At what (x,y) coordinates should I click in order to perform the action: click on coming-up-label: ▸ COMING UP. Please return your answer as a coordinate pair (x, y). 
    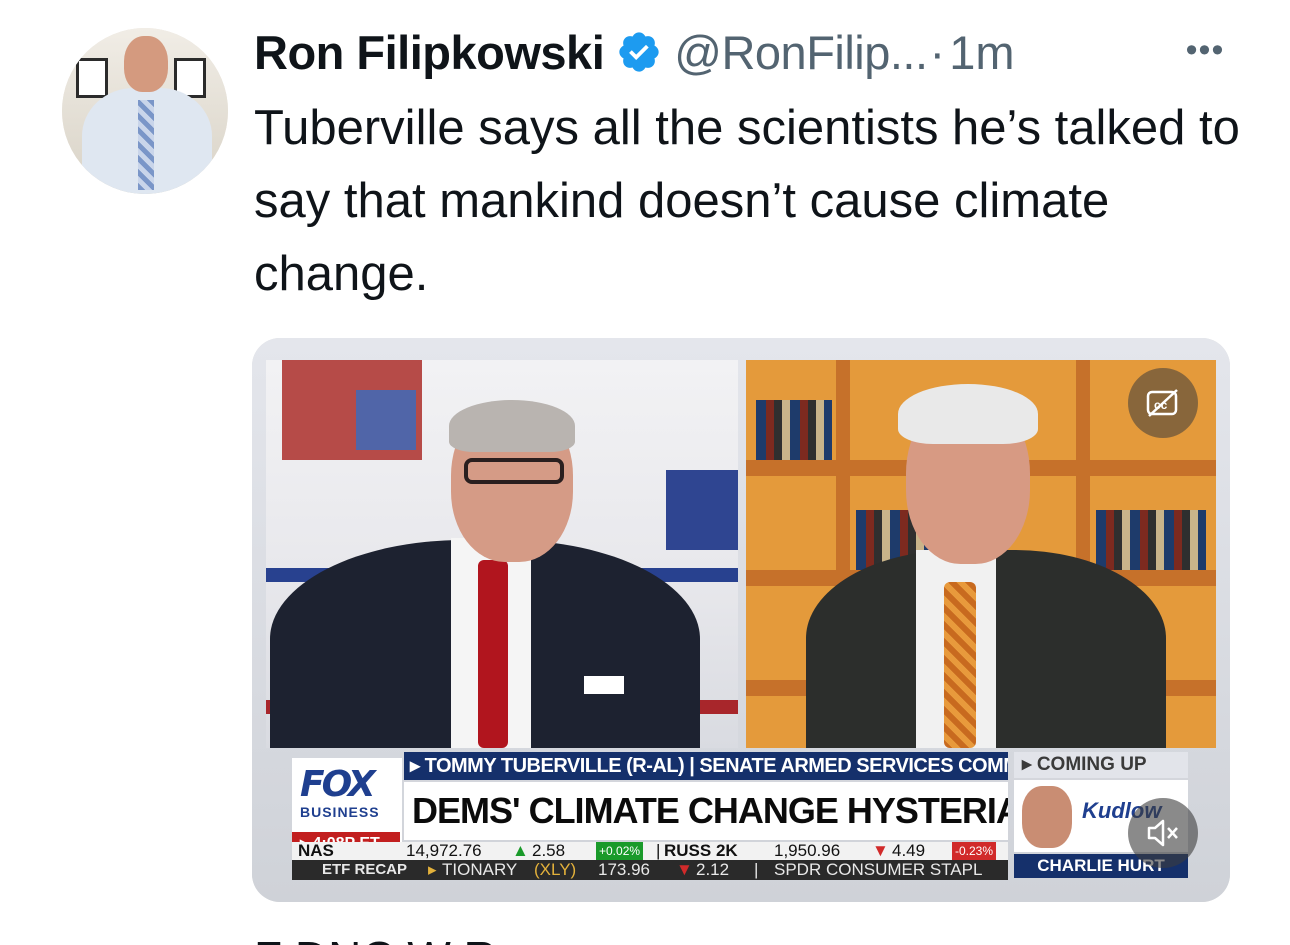
    Looking at the image, I should click on (1101, 765).